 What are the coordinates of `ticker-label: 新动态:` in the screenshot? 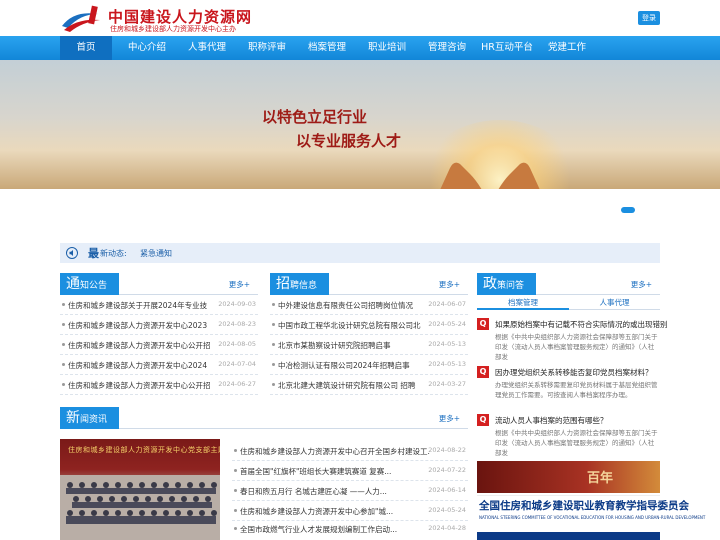 It's located at (113, 253).